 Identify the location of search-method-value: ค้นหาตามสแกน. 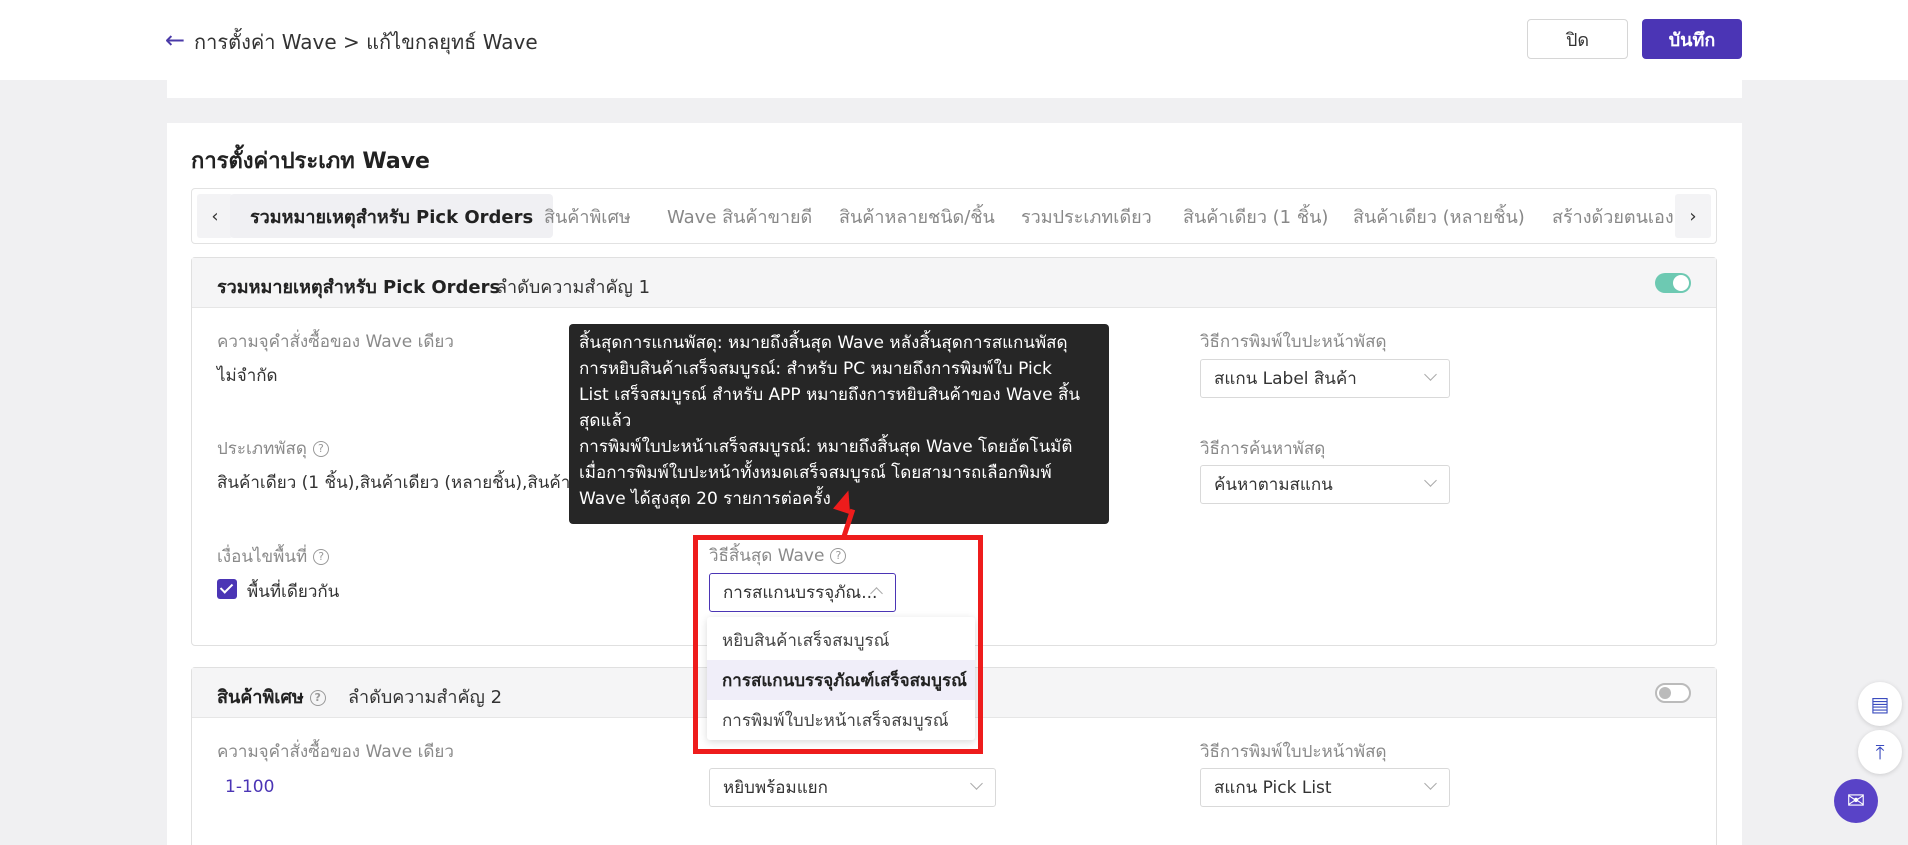
(1273, 485).